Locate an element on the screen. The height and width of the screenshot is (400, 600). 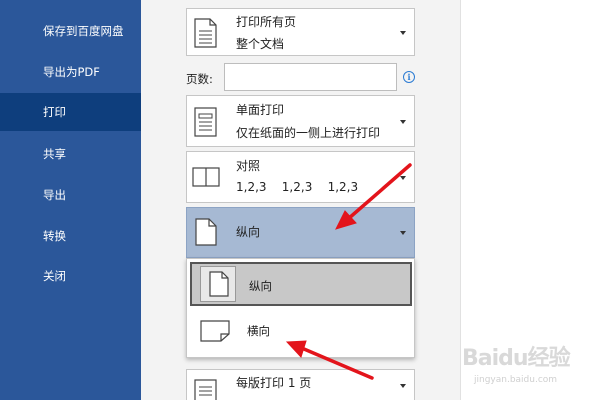
collate-subtitle: 1,2,3 1,2,3 1,2,3 is located at coordinates (297, 187).